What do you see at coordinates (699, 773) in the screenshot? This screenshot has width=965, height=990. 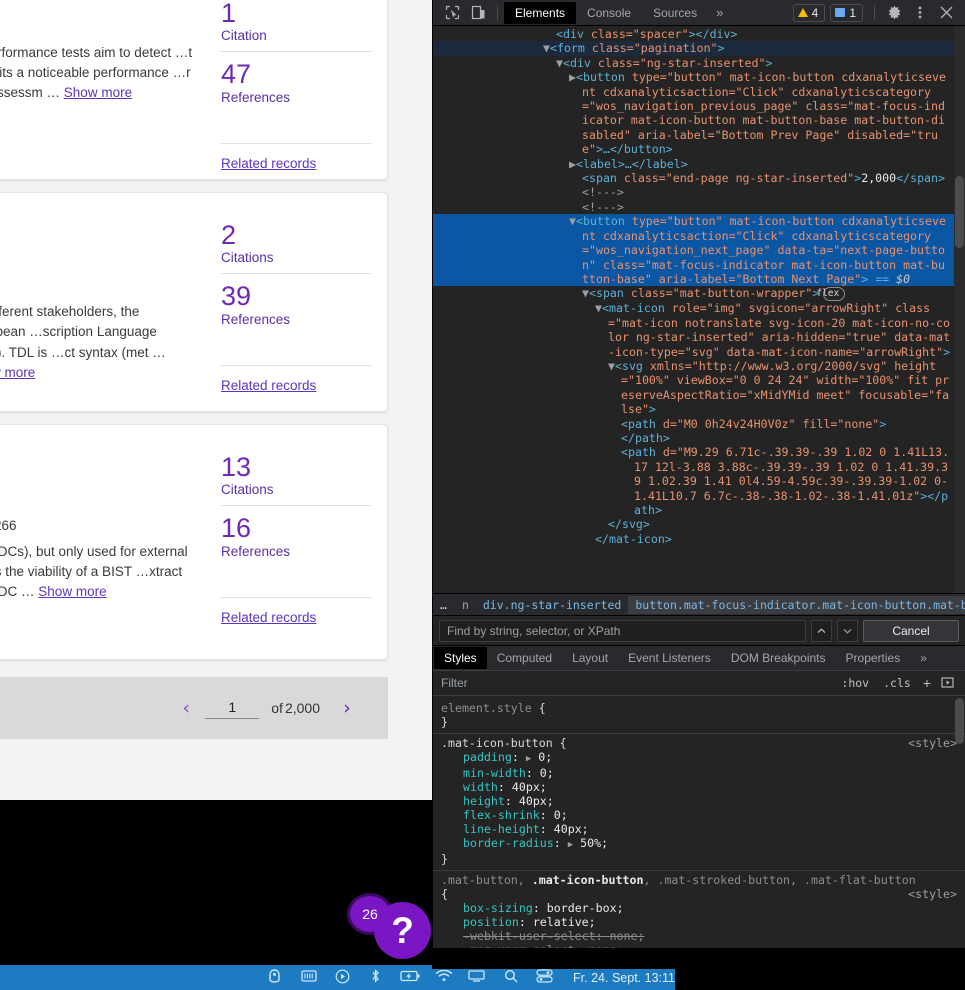 I see `style-declaration: min-width: 0;` at bounding box center [699, 773].